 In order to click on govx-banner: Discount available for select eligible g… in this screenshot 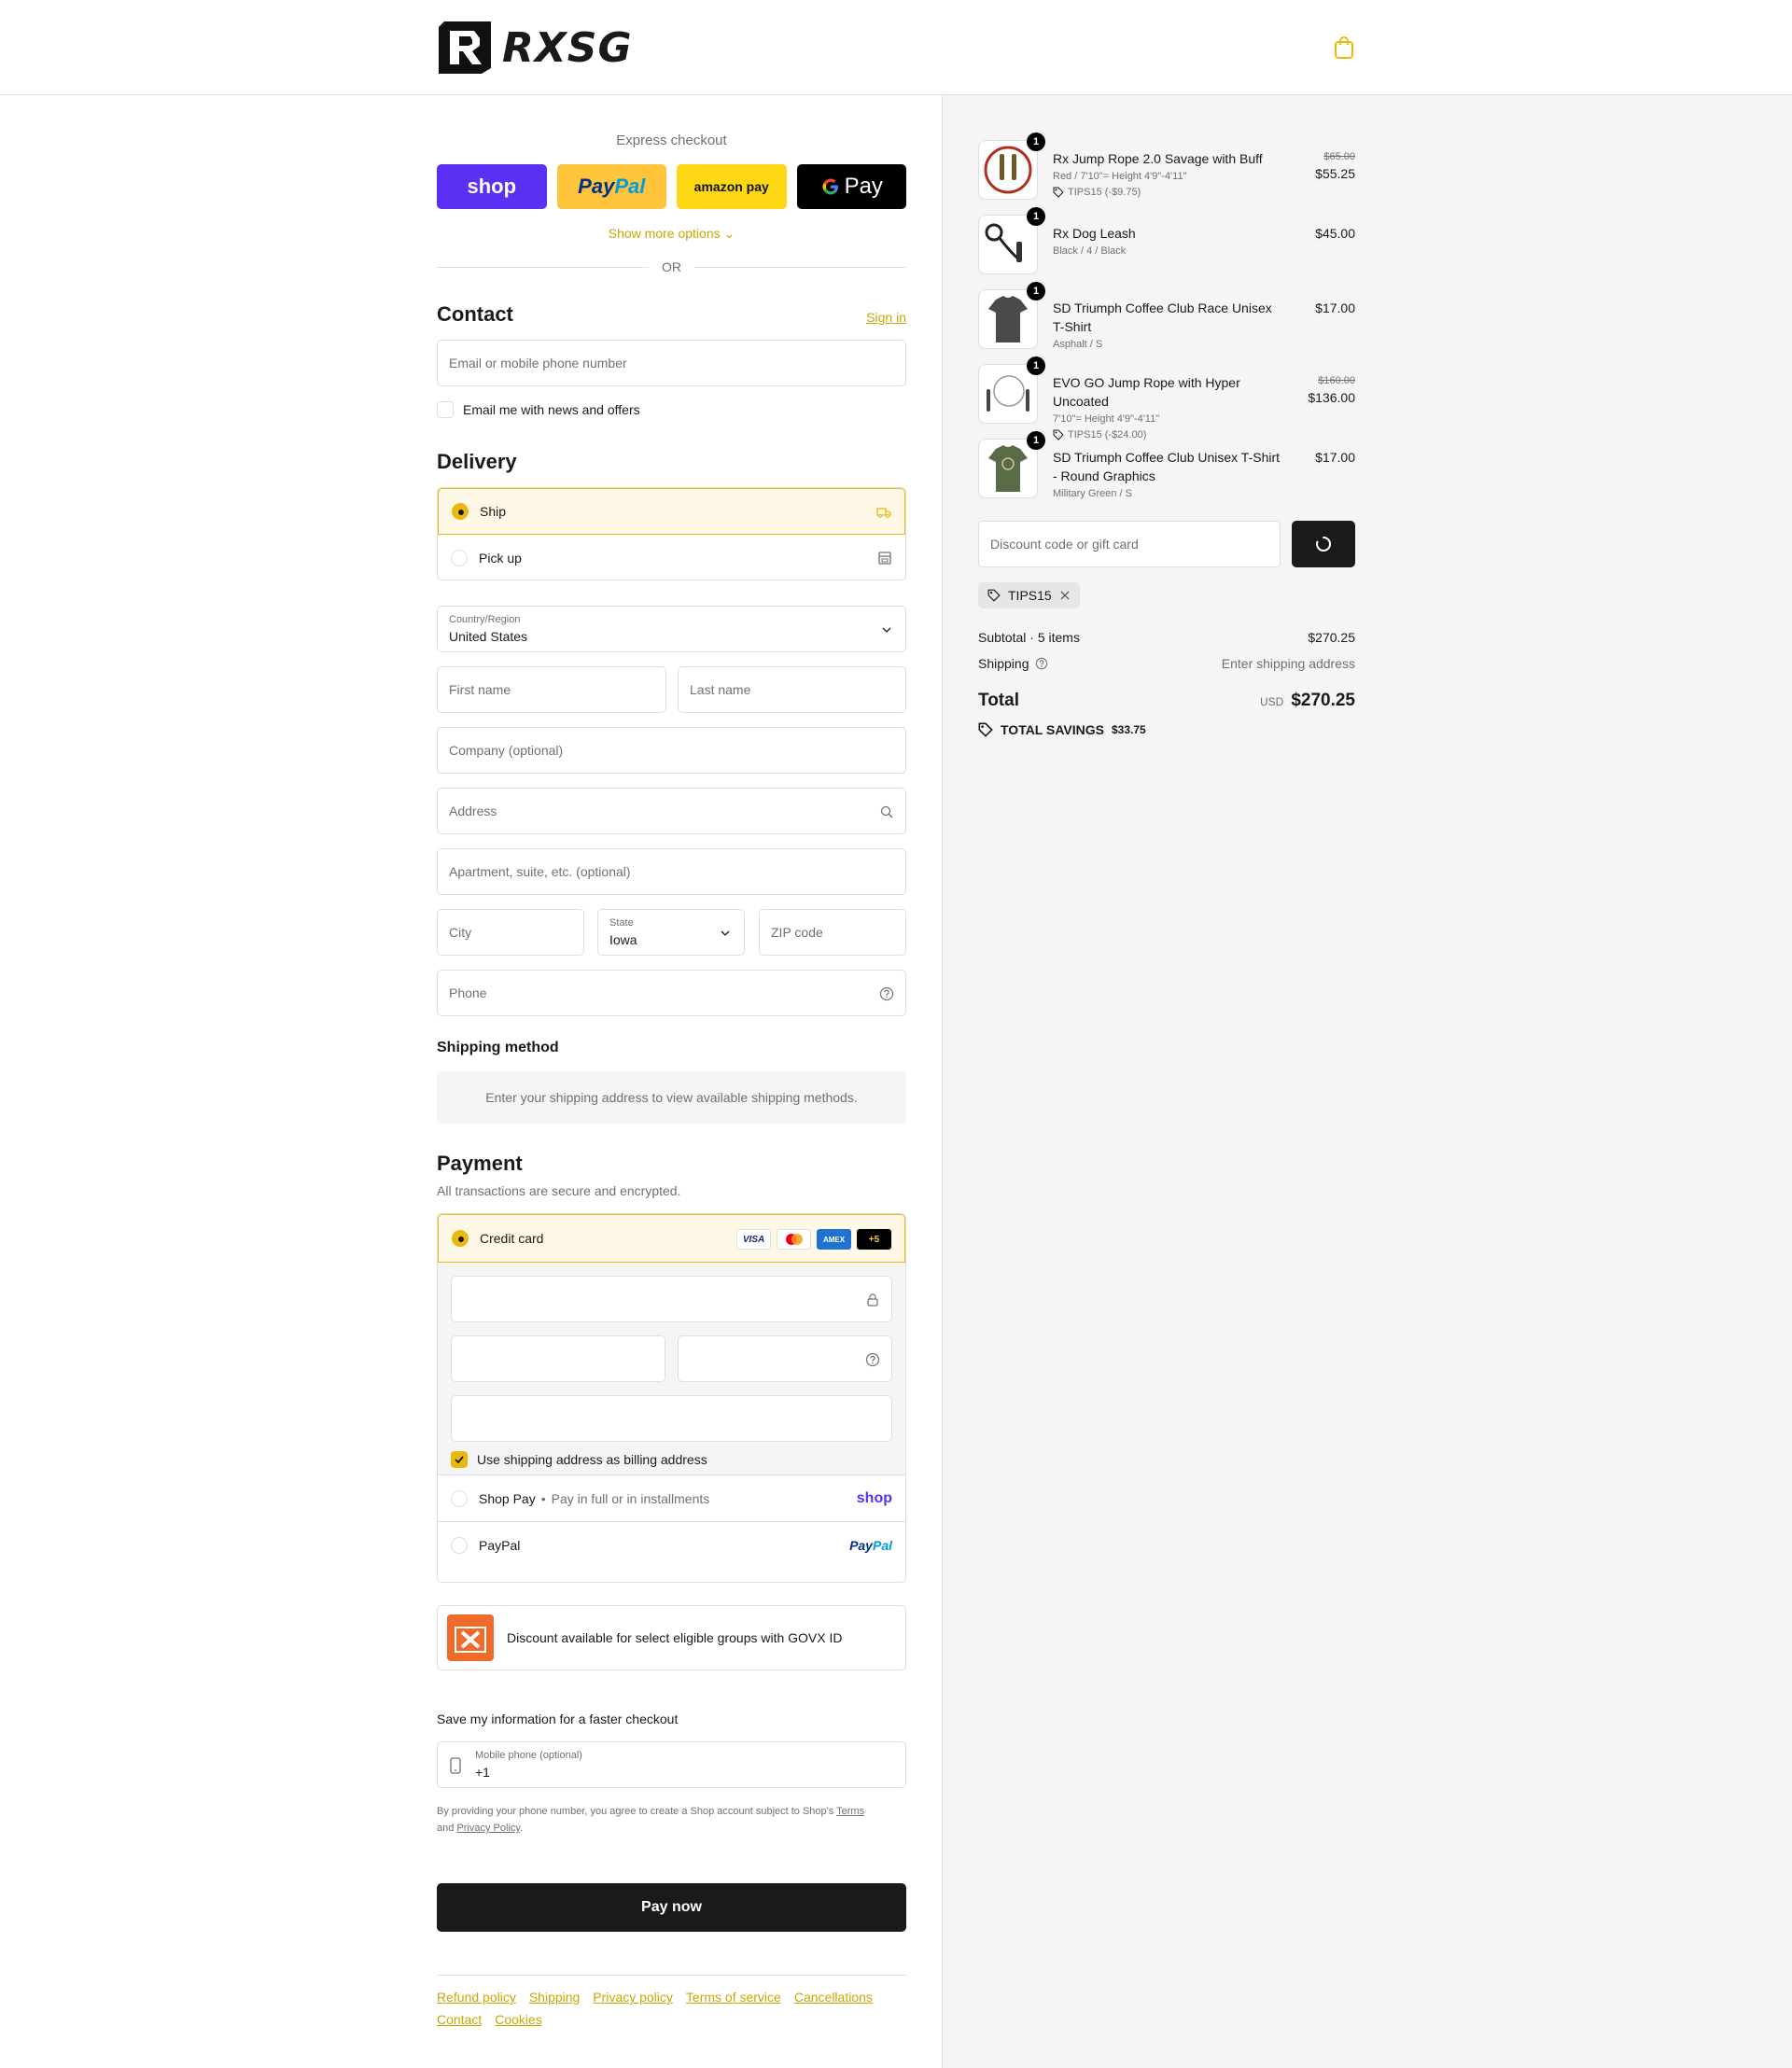, I will do `click(671, 1637)`.